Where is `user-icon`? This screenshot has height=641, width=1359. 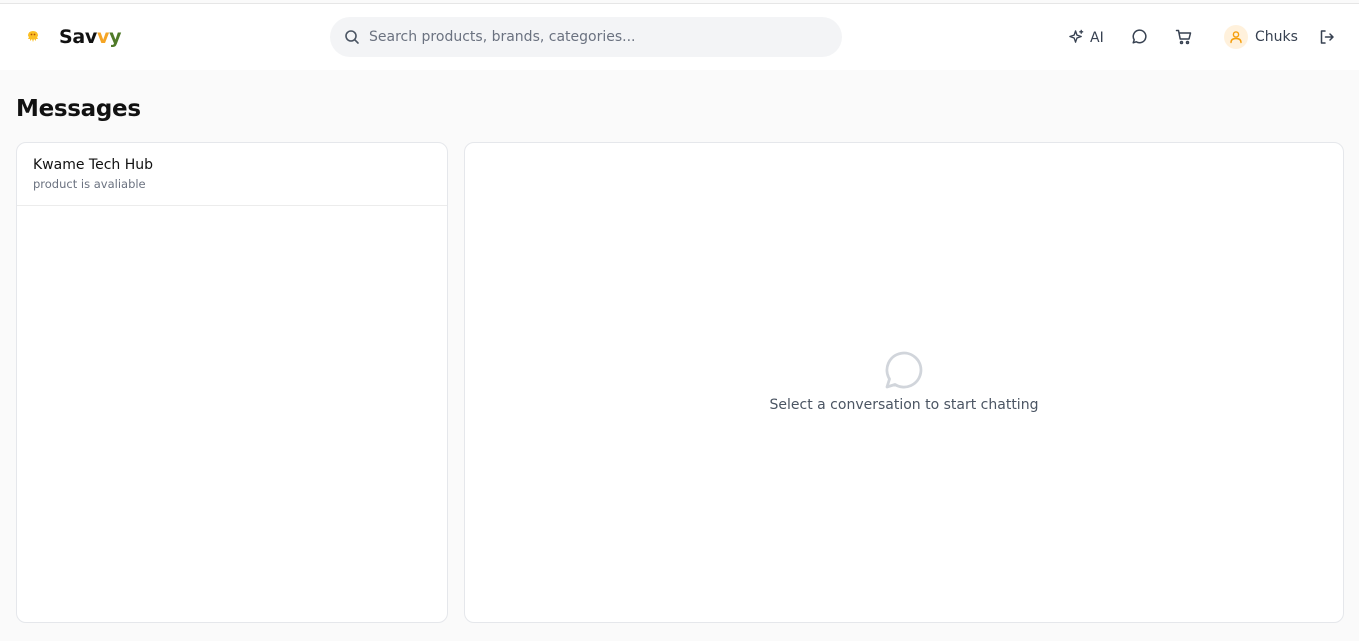
user-icon is located at coordinates (1236, 37).